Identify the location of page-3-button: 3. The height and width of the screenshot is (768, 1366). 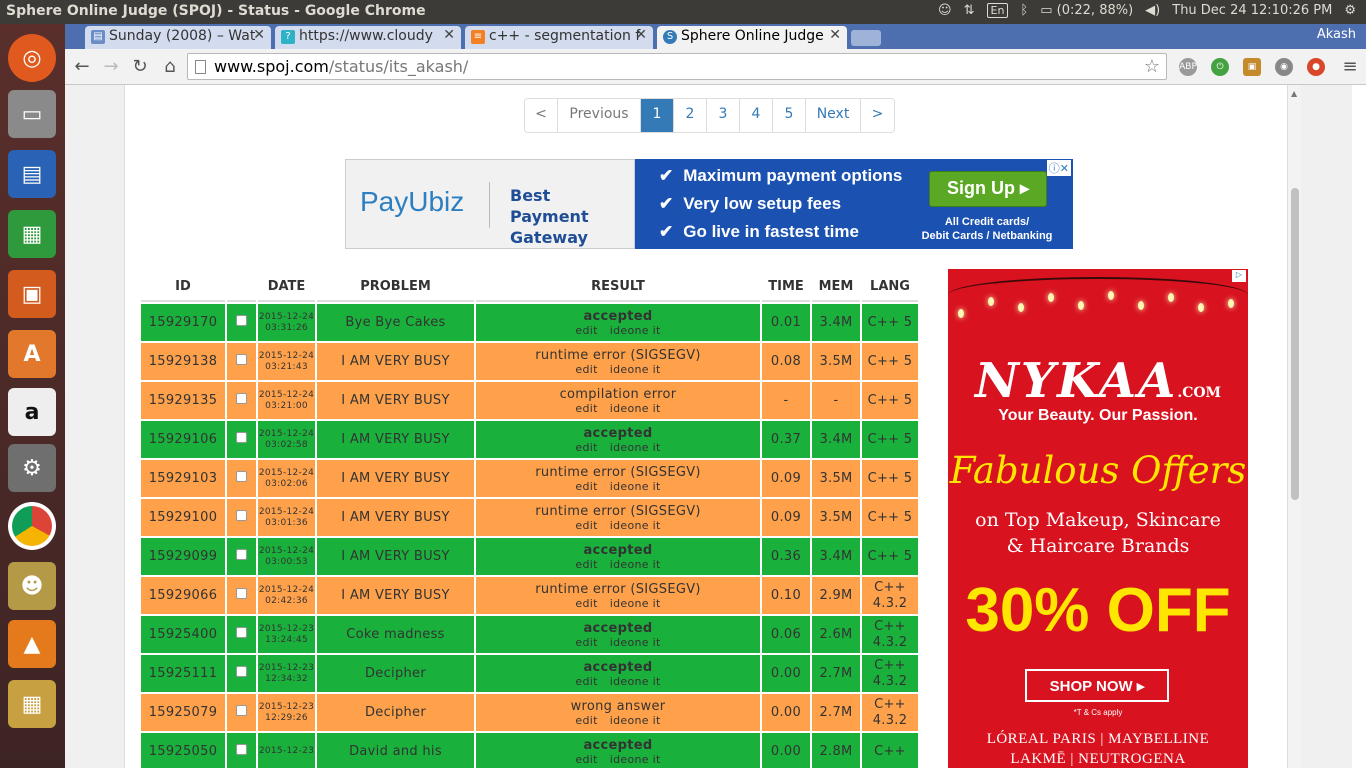
(723, 115).